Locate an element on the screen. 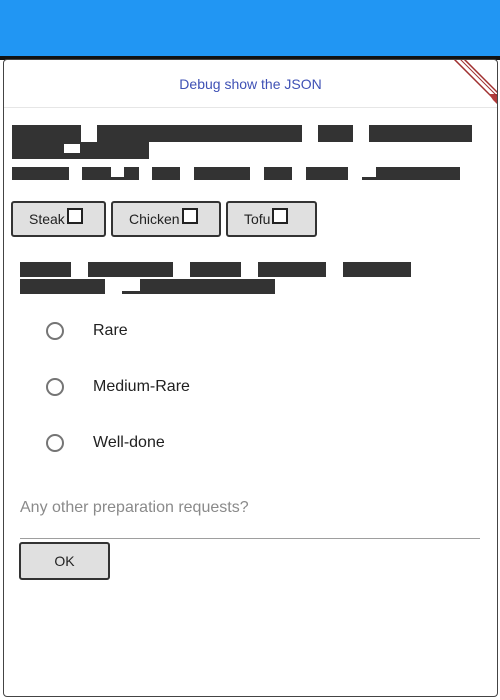  debug-banner-ribbon-icon is located at coordinates (475, 82).